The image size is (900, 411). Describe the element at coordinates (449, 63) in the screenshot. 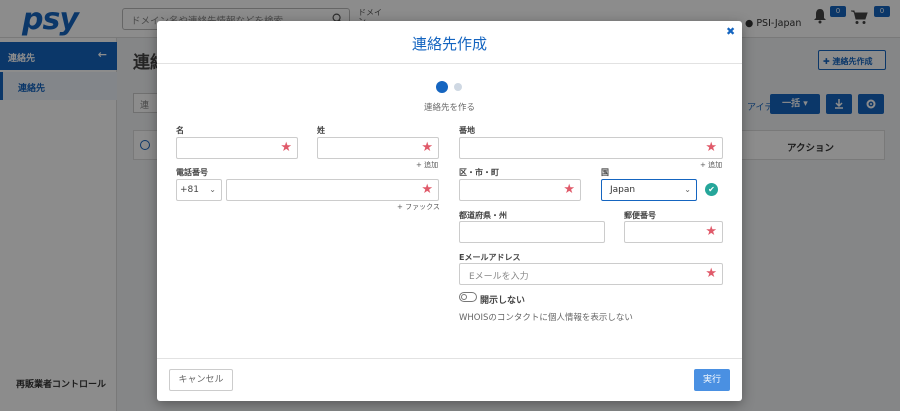

I see `modal-divider` at that location.